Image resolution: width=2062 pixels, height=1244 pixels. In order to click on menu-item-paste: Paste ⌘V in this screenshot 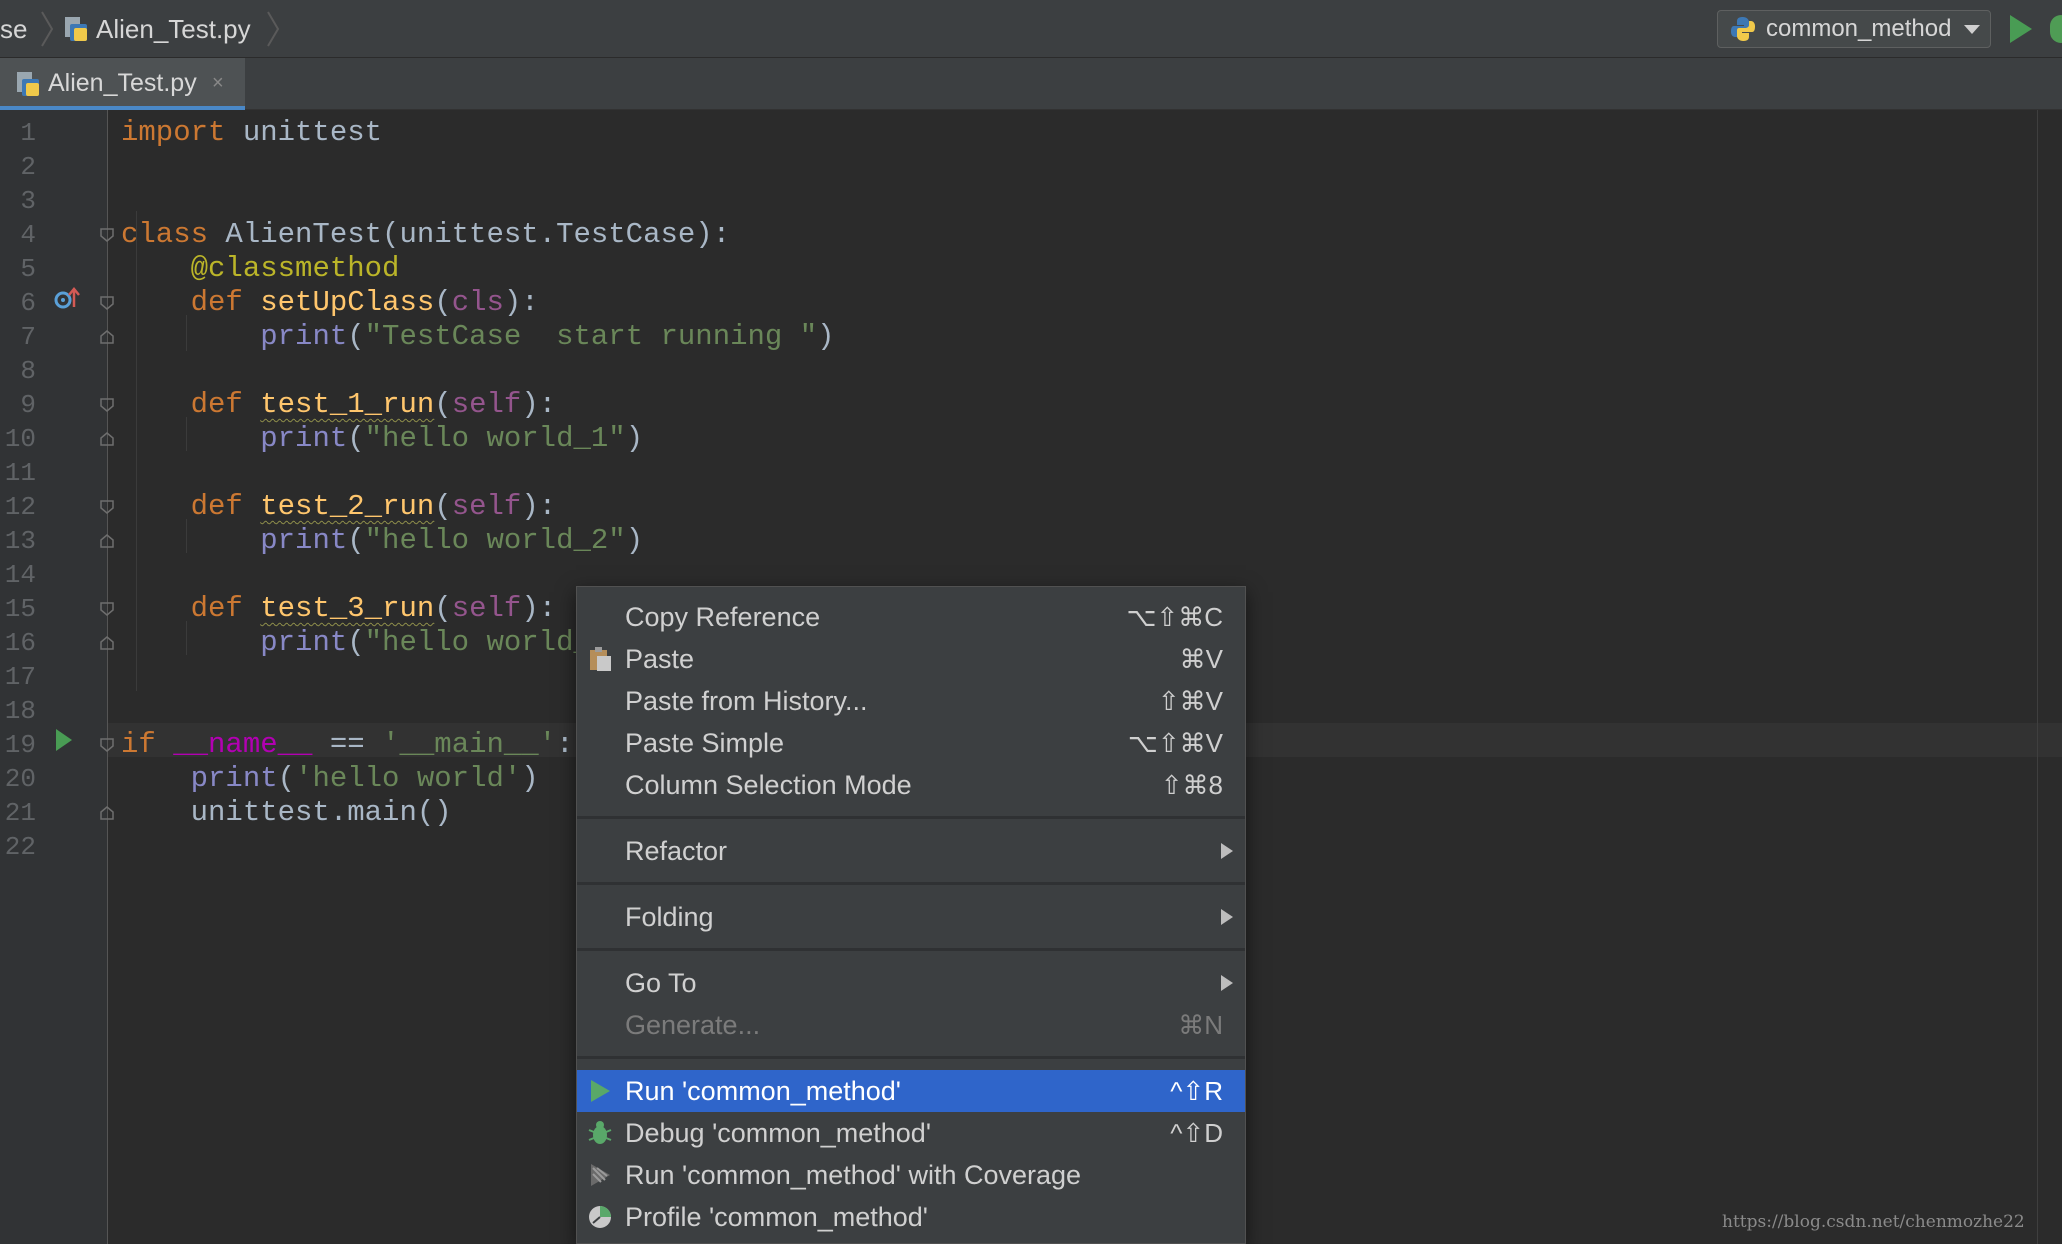, I will do `click(911, 659)`.